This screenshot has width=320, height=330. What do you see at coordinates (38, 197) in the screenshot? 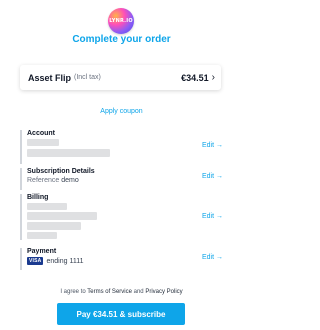
I see `billing-label: Billing` at bounding box center [38, 197].